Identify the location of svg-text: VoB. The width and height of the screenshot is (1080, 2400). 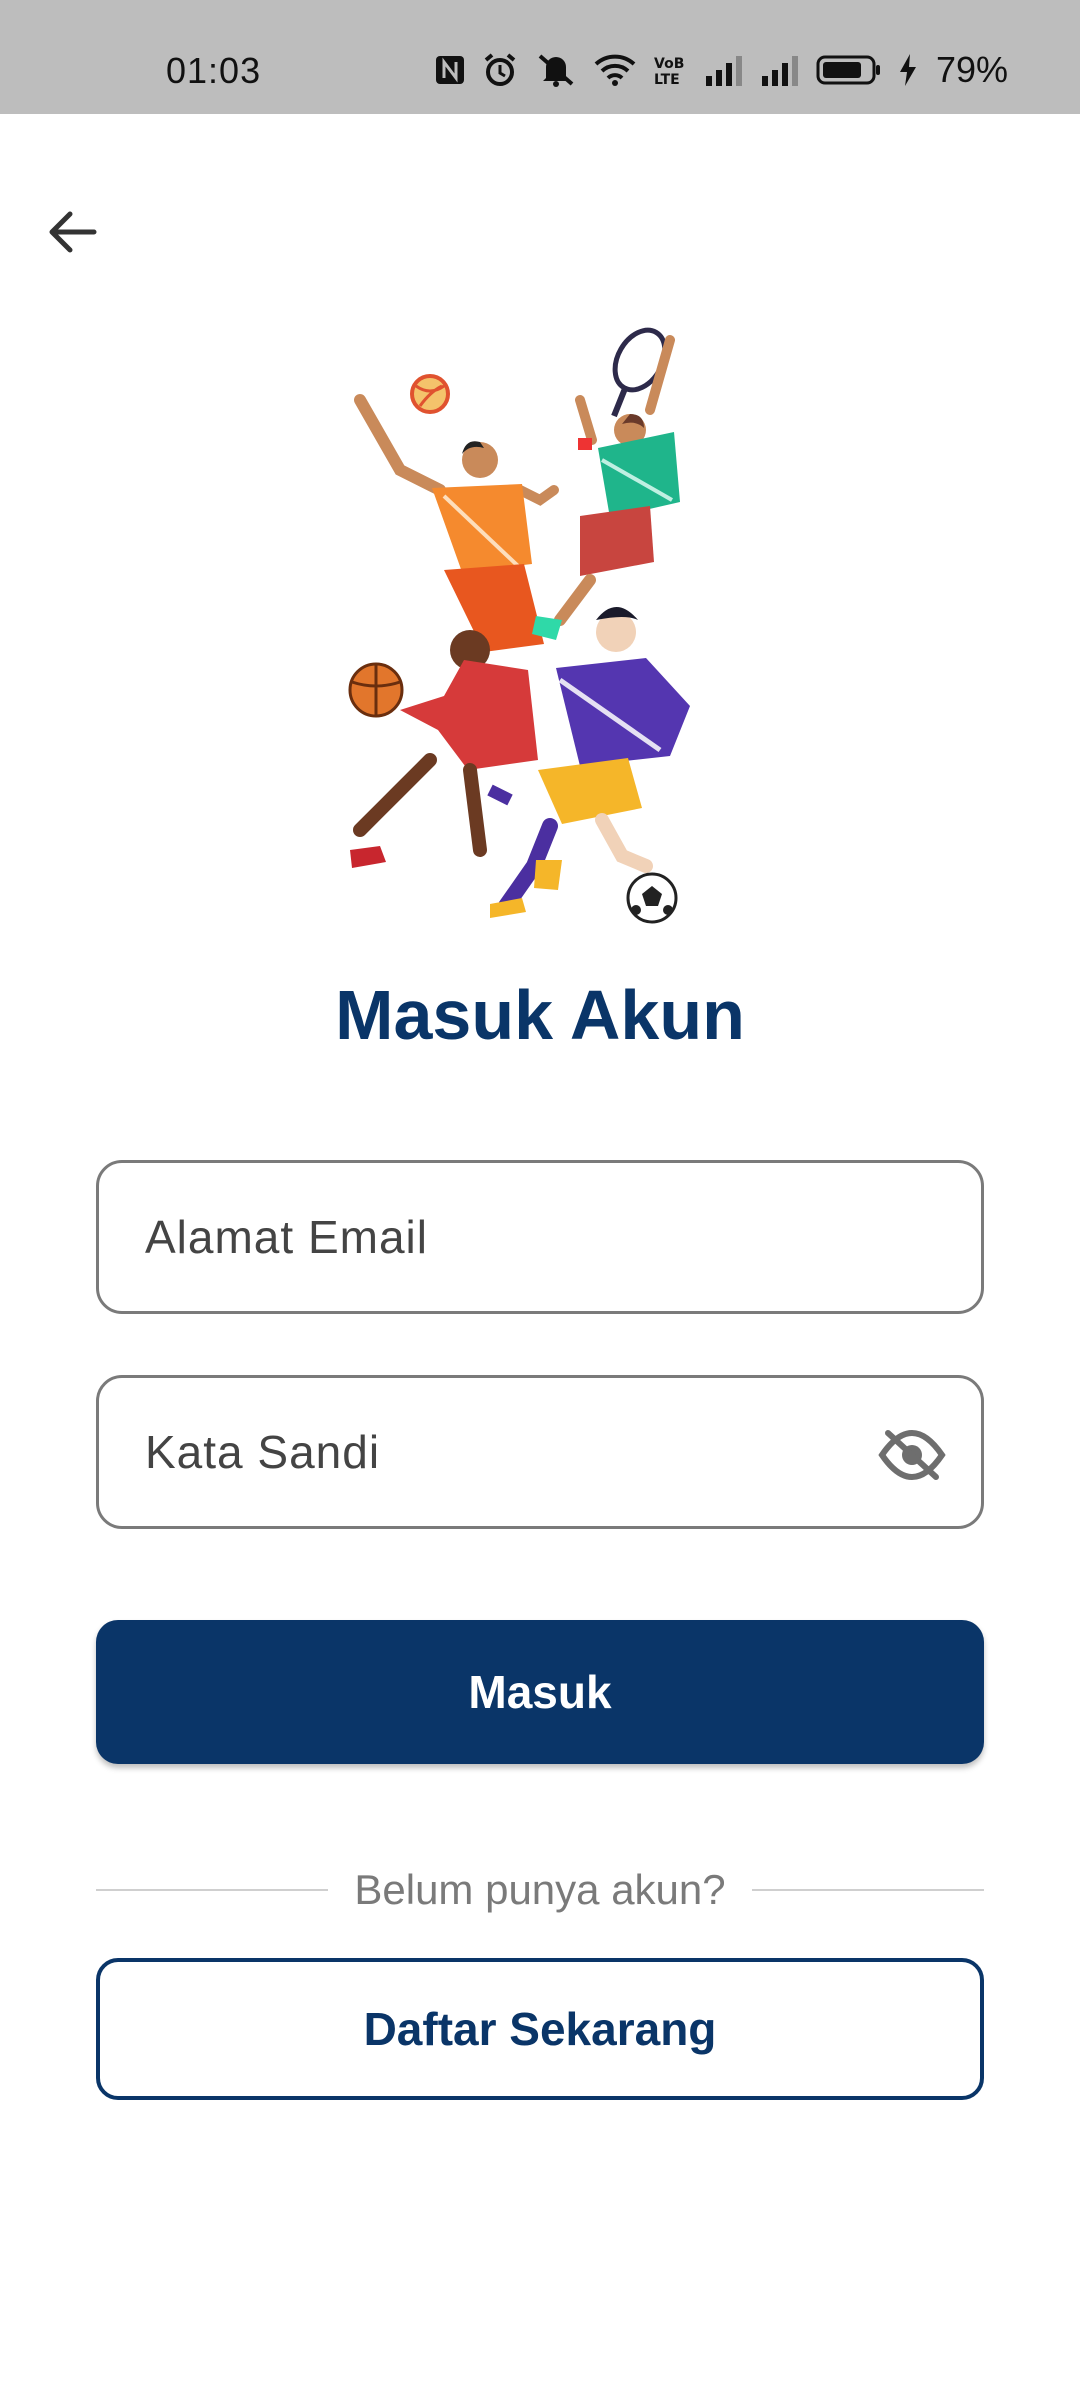
(669, 64).